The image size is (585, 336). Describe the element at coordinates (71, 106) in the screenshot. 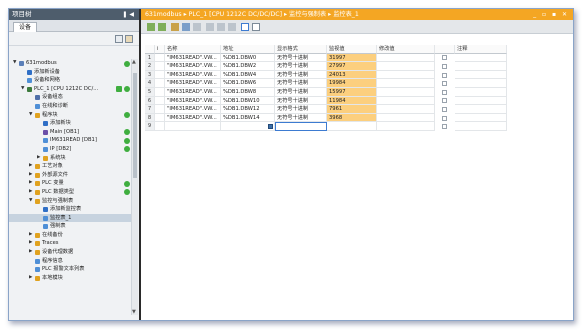

I see `tree-item: 在线和诊断` at that location.